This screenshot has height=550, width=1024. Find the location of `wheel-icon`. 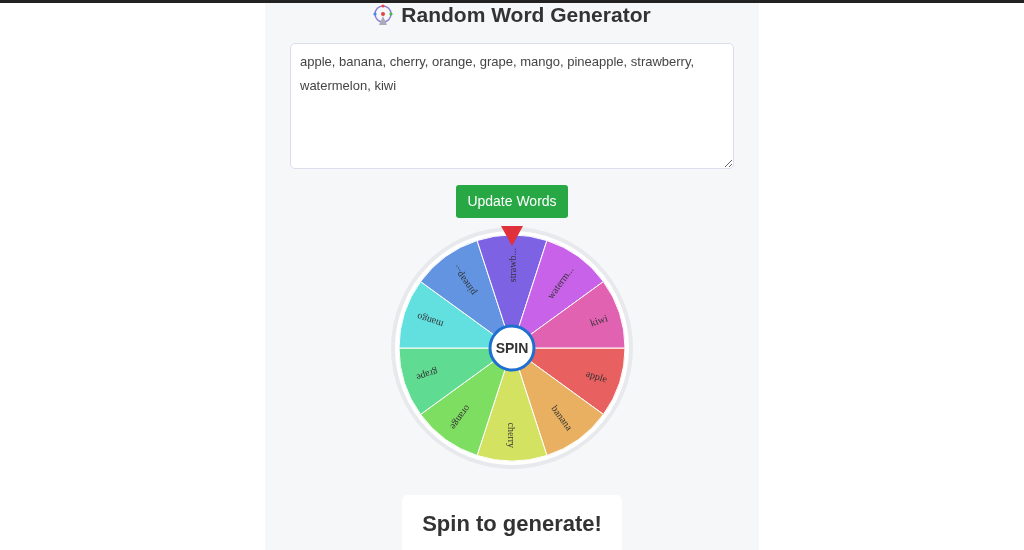

wheel-icon is located at coordinates (383, 15).